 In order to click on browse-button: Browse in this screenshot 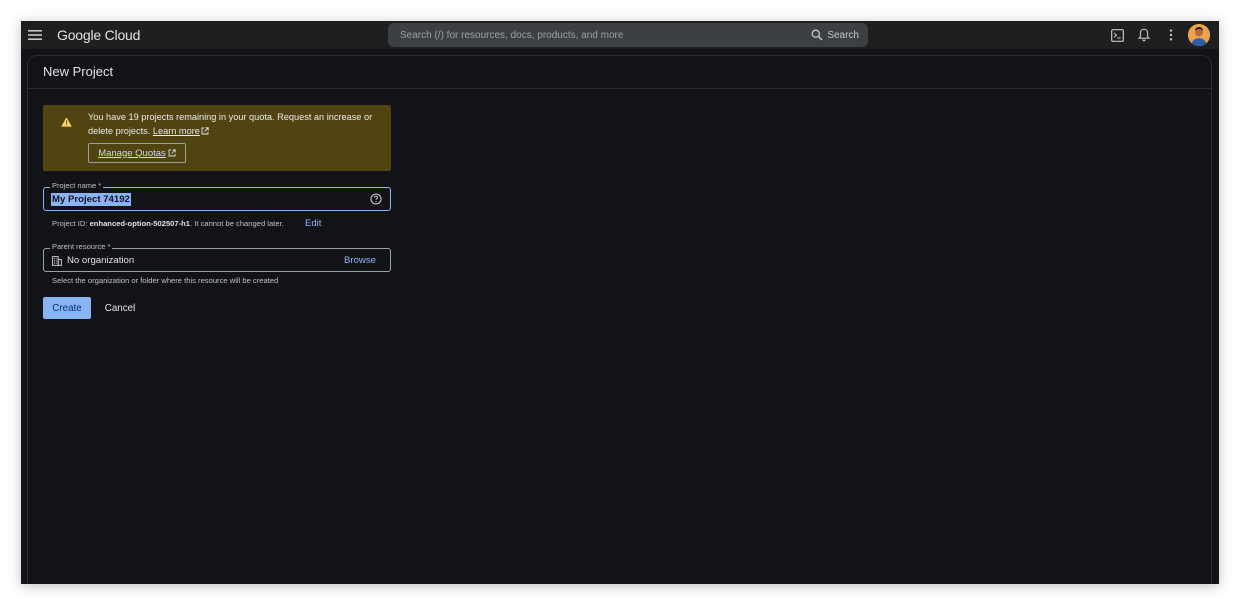, I will do `click(360, 260)`.